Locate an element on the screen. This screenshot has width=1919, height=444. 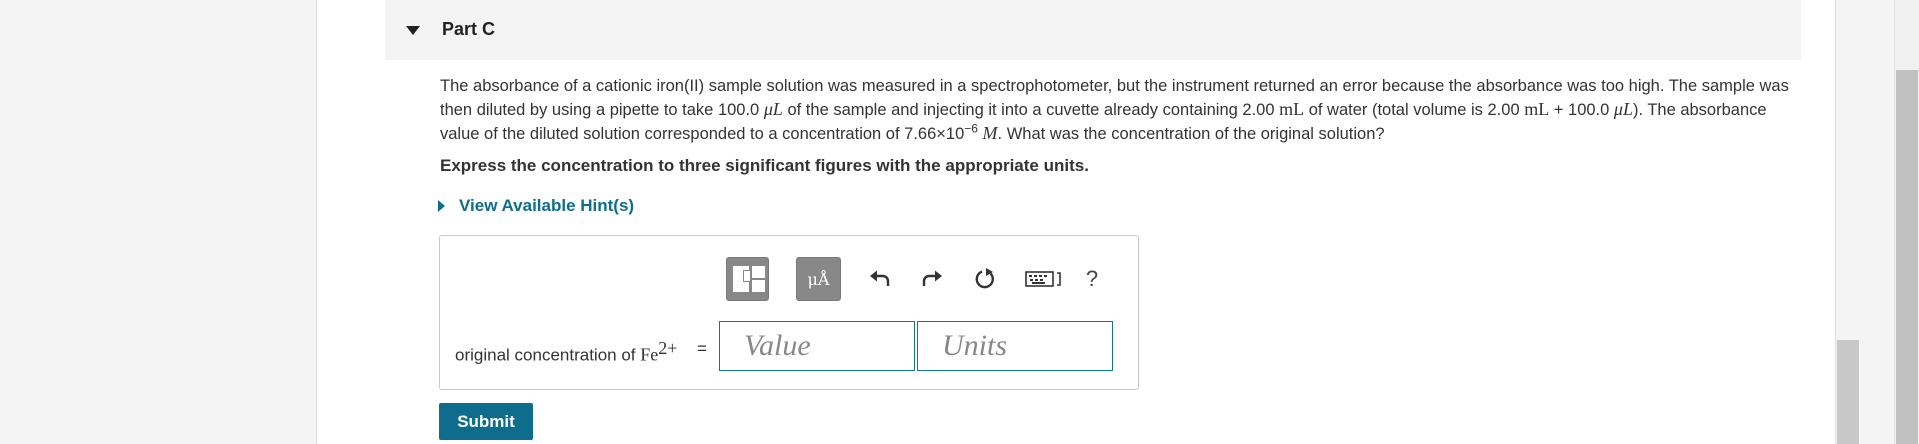
chemical-species: Fe is located at coordinates (649, 354).